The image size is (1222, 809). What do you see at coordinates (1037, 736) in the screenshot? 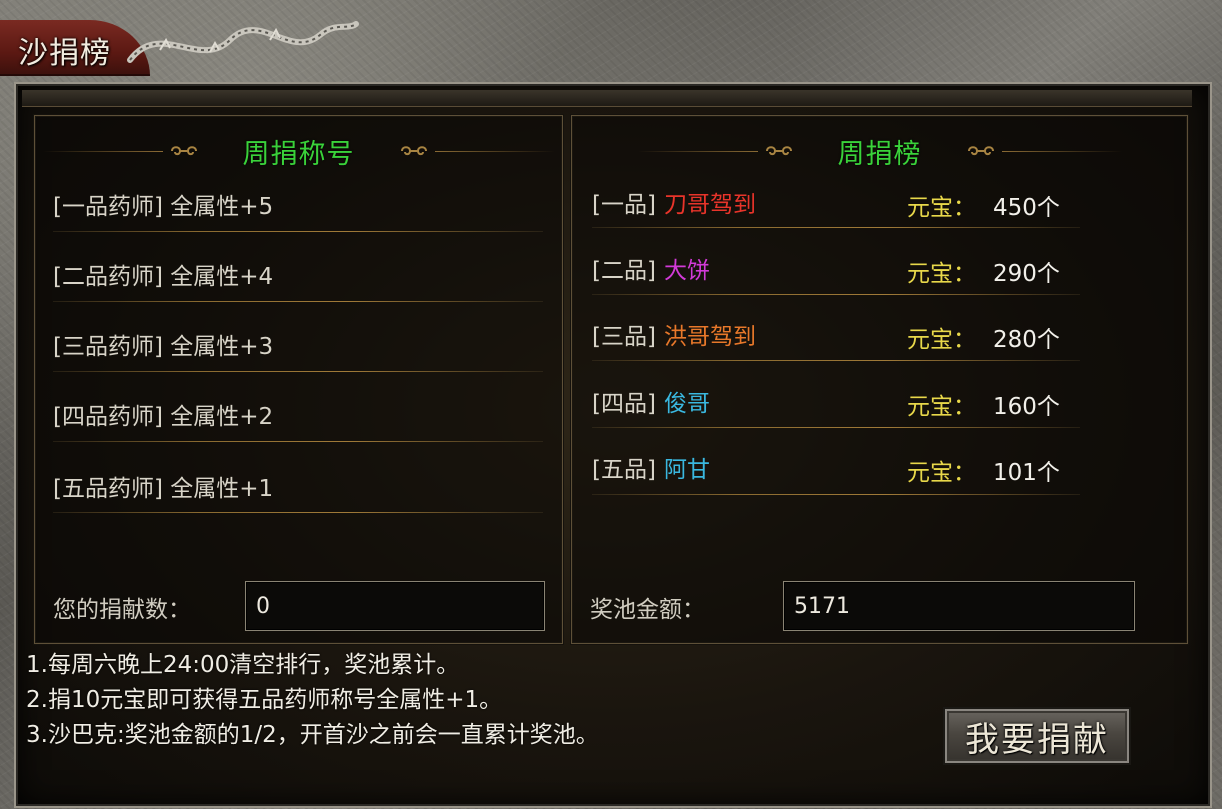
I see `donate-button: 我要捐献` at bounding box center [1037, 736].